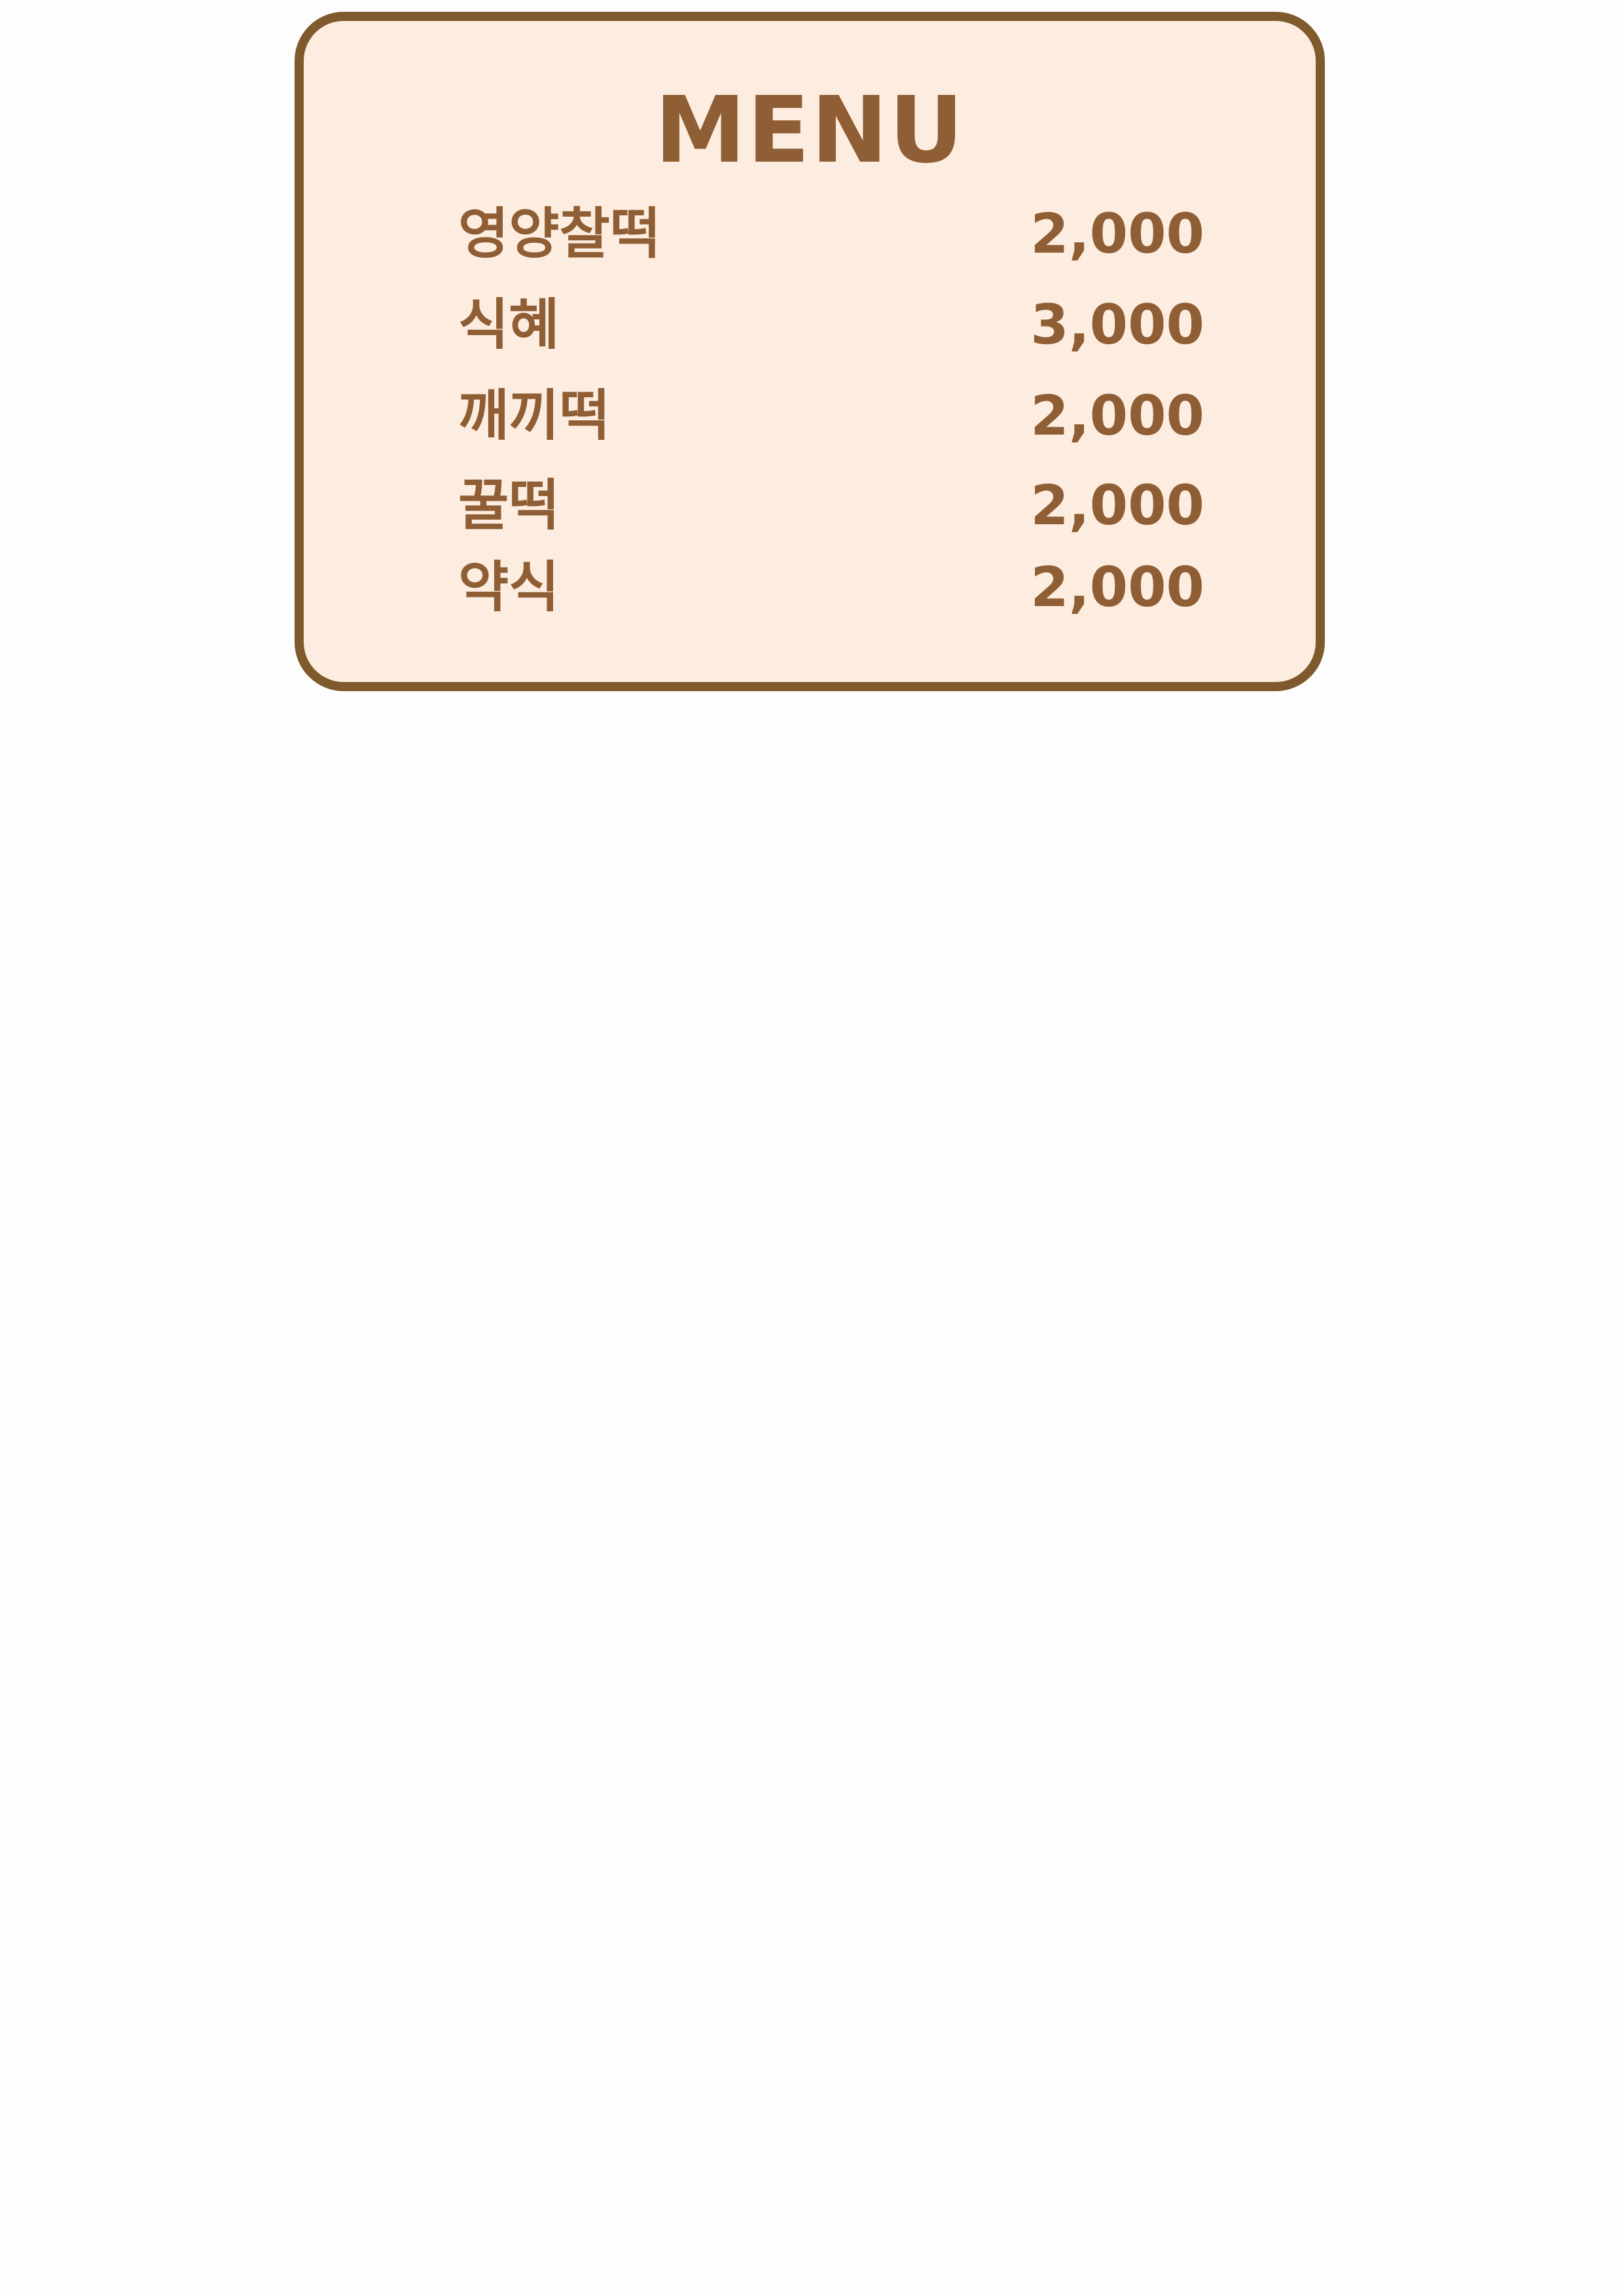 The image size is (1624, 2296). What do you see at coordinates (509, 587) in the screenshot?
I see `menu-item-name: 약식` at bounding box center [509, 587].